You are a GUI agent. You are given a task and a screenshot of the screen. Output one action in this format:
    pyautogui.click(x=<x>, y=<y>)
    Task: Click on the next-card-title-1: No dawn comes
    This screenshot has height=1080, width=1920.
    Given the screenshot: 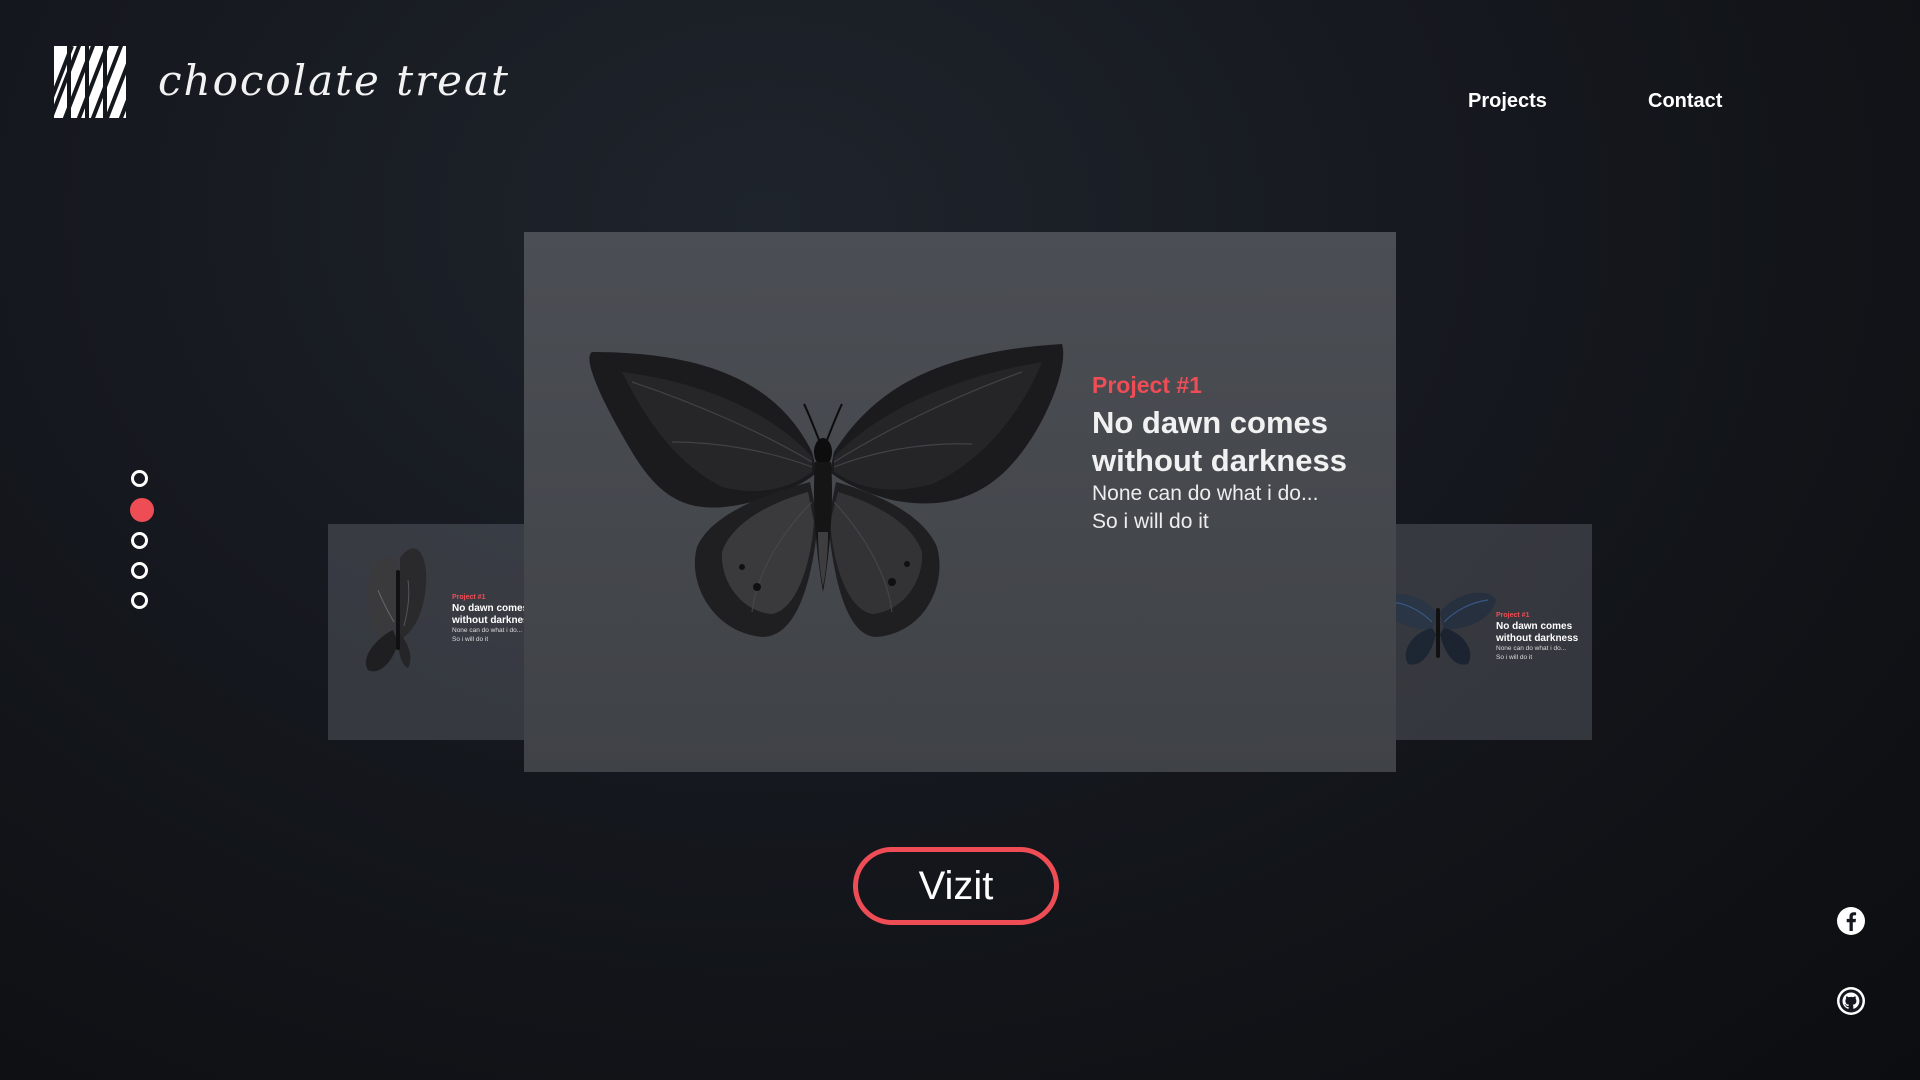 What is the action you would take?
    pyautogui.click(x=1534, y=626)
    